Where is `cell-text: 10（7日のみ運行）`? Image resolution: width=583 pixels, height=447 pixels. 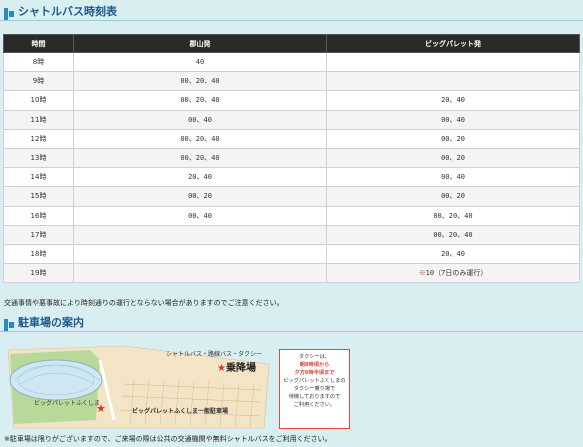 cell-text: 10（7日のみ運行） is located at coordinates (456, 273).